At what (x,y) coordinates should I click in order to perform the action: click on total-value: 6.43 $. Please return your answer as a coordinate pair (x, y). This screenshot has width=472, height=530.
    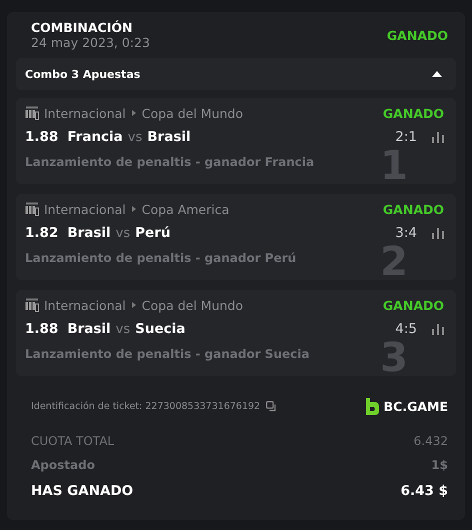
    Looking at the image, I should click on (424, 491).